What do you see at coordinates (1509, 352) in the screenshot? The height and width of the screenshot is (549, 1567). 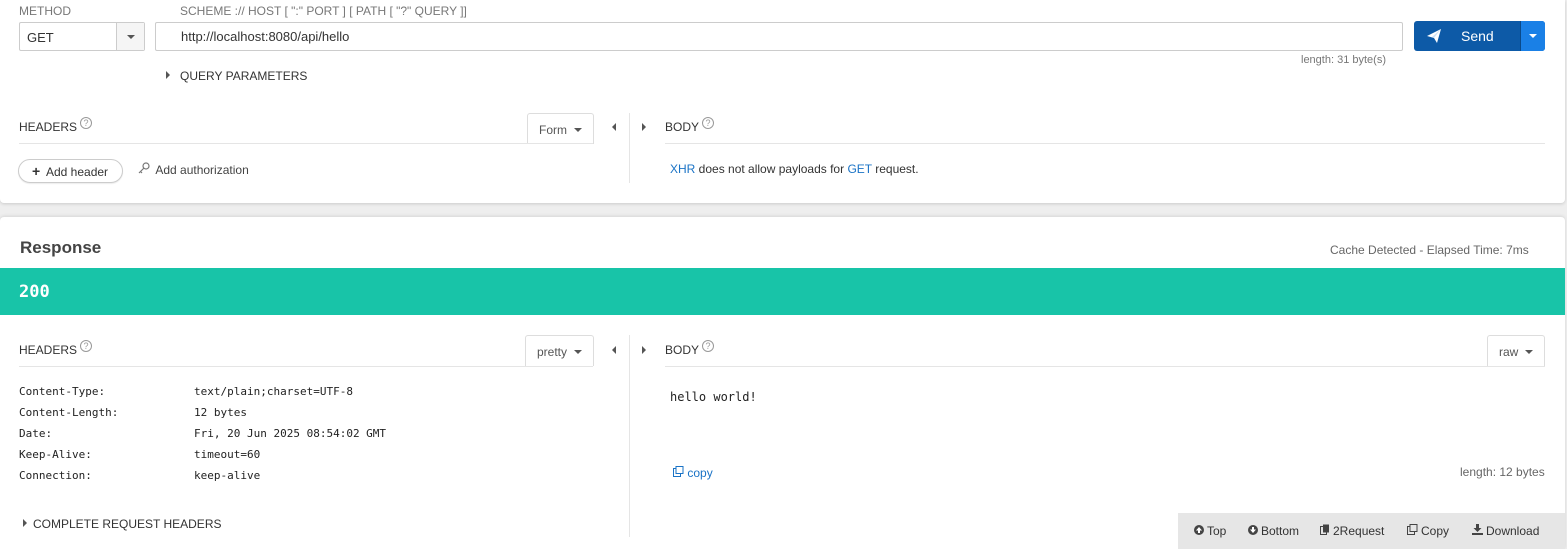 I see `response-body-mode-value: raw` at bounding box center [1509, 352].